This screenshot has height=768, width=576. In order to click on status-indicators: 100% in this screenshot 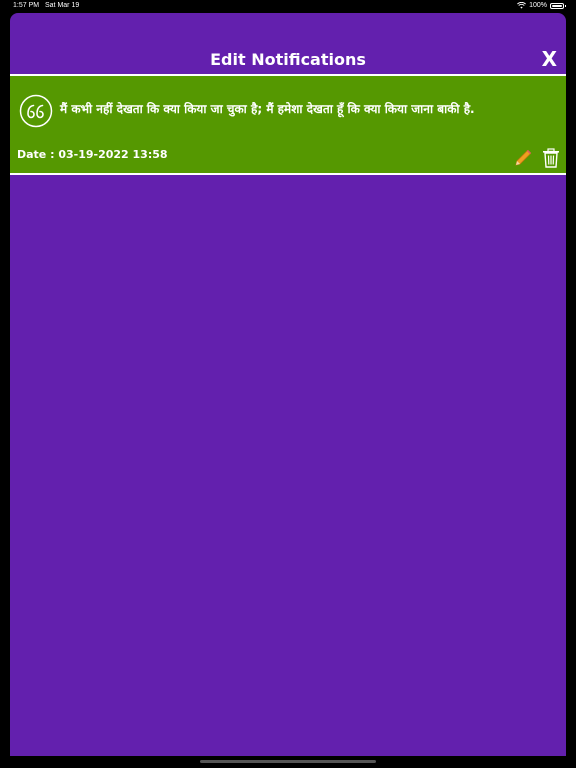, I will do `click(541, 5)`.